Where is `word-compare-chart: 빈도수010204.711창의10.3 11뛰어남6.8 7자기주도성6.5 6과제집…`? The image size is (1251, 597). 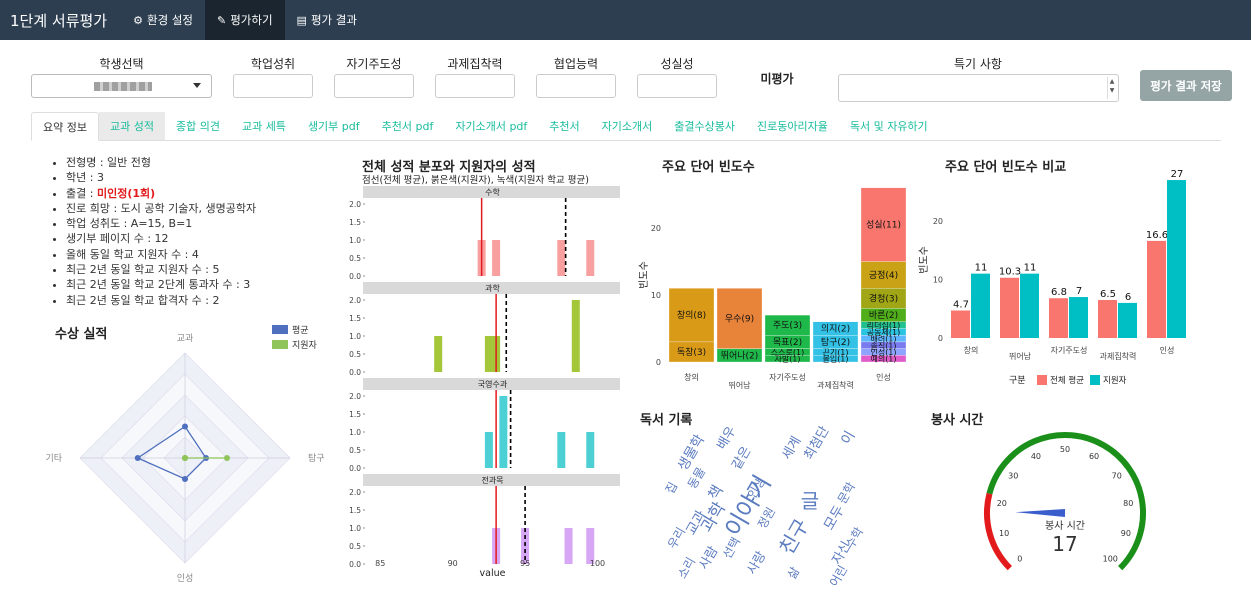 word-compare-chart: 빈도수010204.711창의10.3 11뛰어남6.8 7자기주도성6.5 6과제집… is located at coordinates (1052, 278).